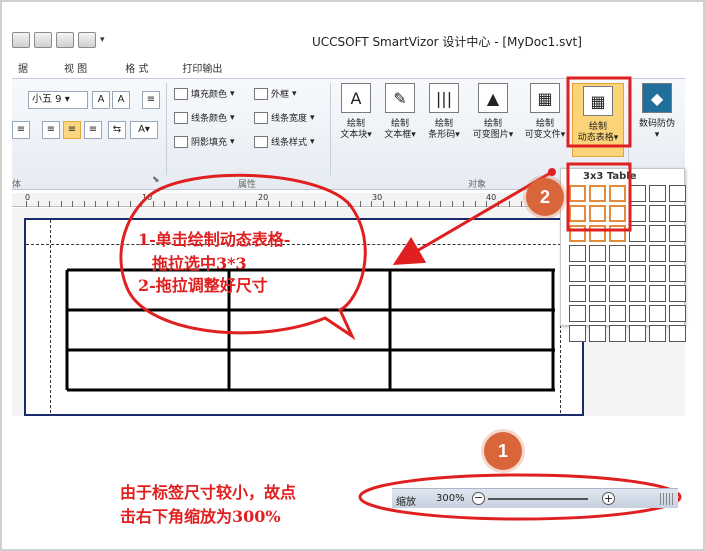  I want to click on arrow-origin-dot, so click(552, 172).